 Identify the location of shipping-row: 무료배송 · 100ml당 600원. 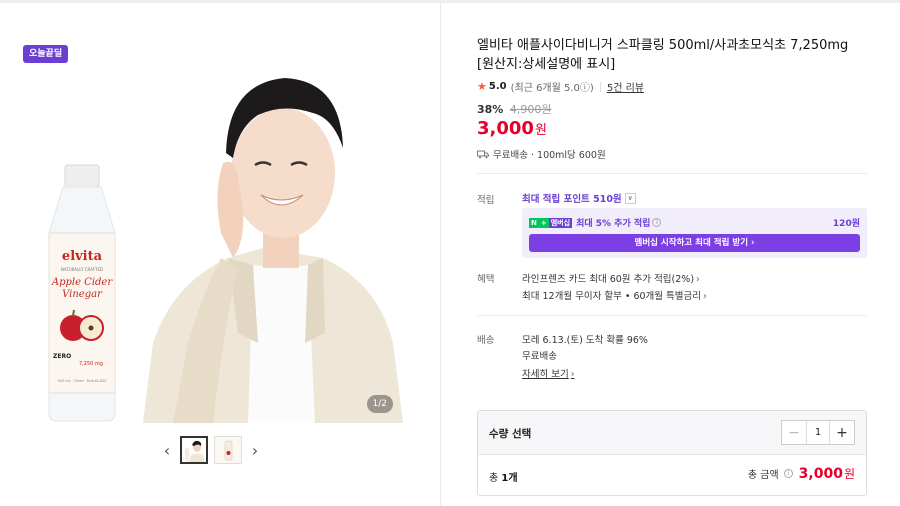
(541, 154).